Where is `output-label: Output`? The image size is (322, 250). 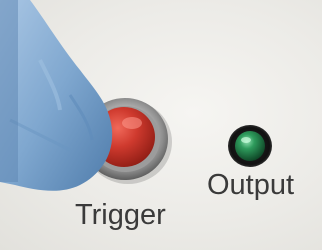
output-label: Output is located at coordinates (251, 185).